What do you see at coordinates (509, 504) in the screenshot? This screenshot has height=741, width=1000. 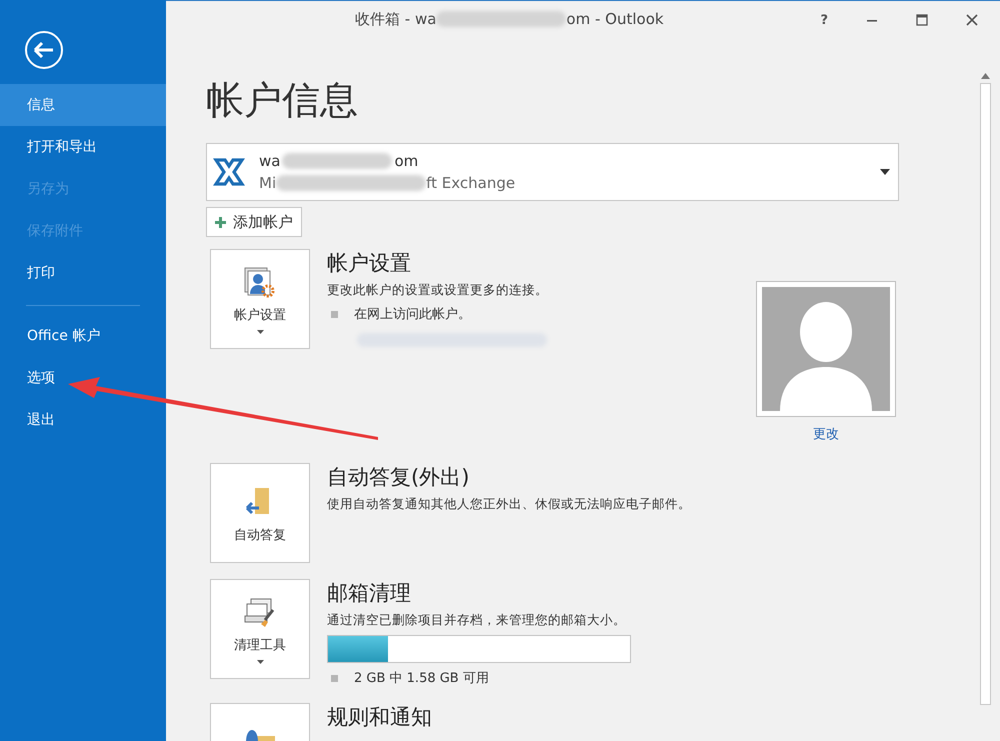 I see `section-description: 使用自动答复通知其他人您正外出、休假或无法响应电子邮件。` at bounding box center [509, 504].